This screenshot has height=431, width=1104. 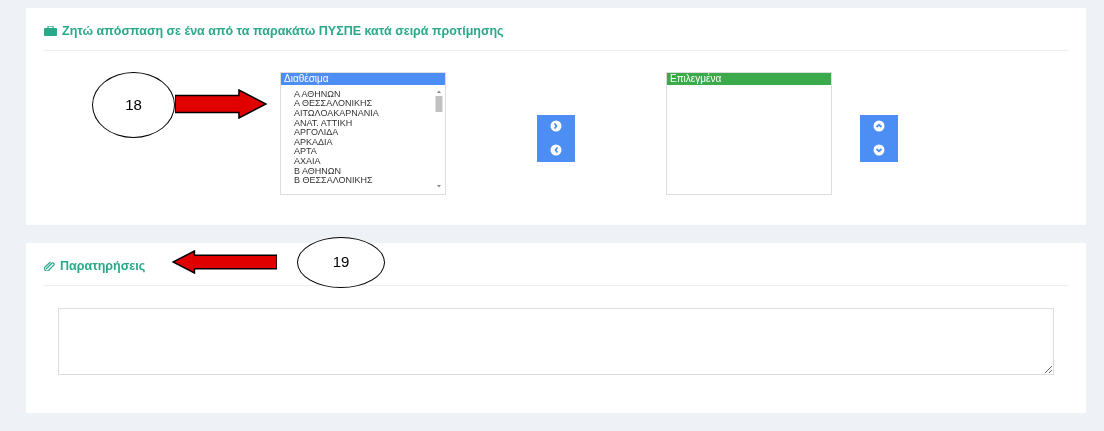 What do you see at coordinates (363, 161) in the screenshot?
I see `list-option: ΑΧΑΙΑ` at bounding box center [363, 161].